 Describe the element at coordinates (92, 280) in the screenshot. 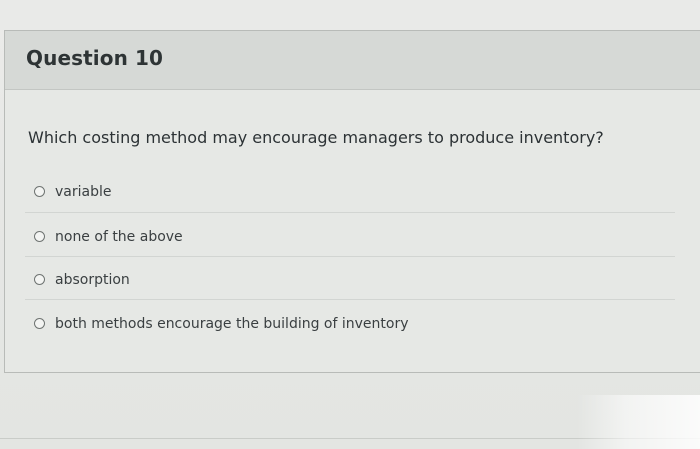

I see `answer-option-label: absorption` at that location.